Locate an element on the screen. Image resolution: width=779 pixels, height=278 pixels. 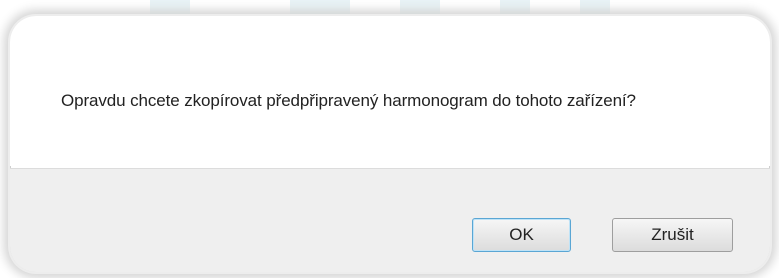
ok-button: OK is located at coordinates (521, 235).